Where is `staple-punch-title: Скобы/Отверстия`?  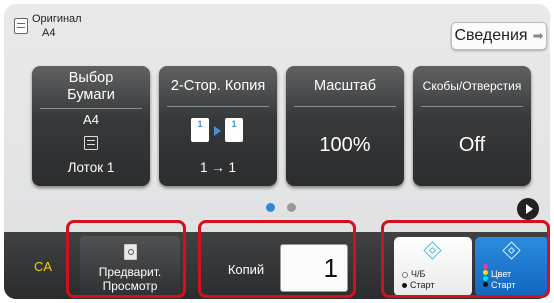
staple-punch-title: Скобы/Отверстия is located at coordinates (472, 86).